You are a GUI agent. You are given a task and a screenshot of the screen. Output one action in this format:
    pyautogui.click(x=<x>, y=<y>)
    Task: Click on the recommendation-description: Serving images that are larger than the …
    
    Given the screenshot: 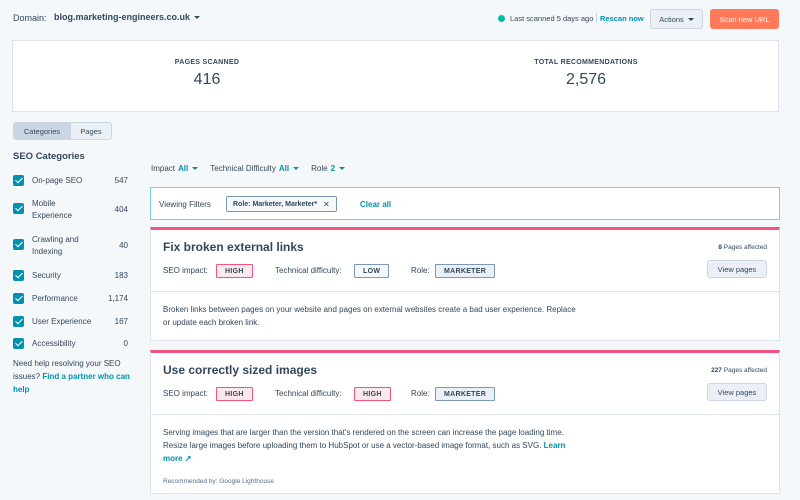 What is the action you would take?
    pyautogui.click(x=373, y=445)
    